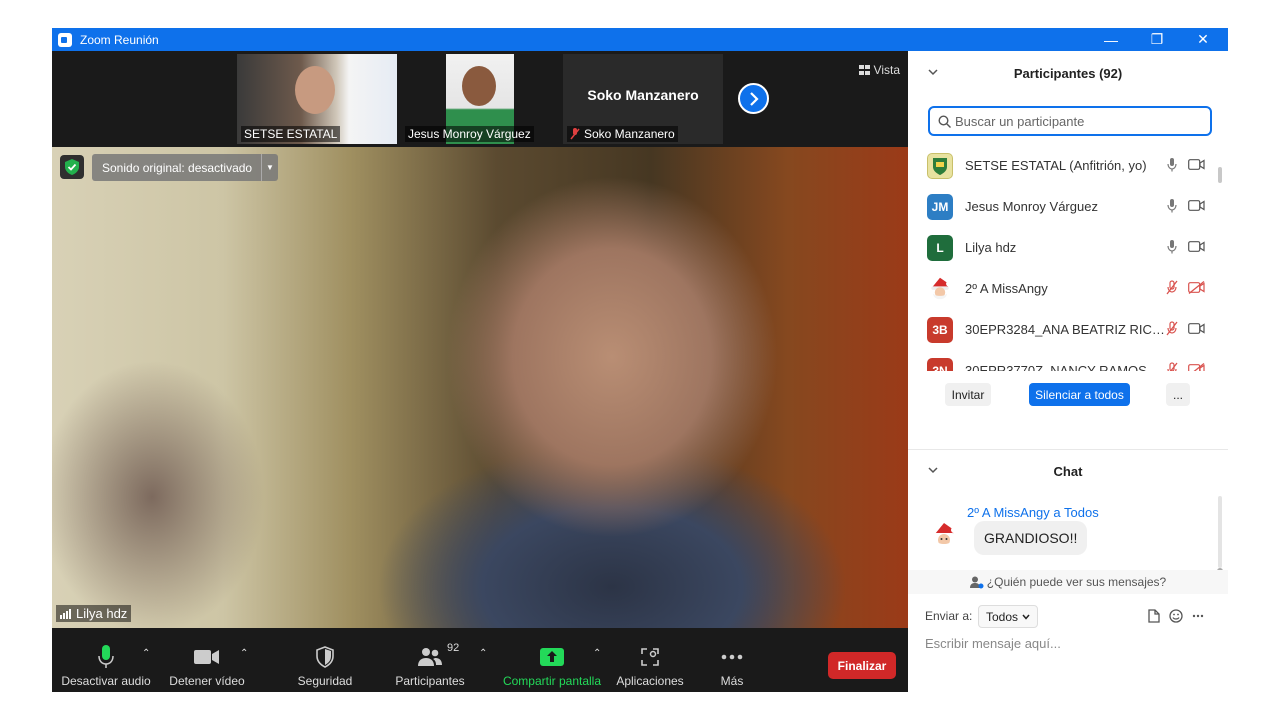  I want to click on participant-row: JM Jesus Monroy Várguez, so click(1063, 206).